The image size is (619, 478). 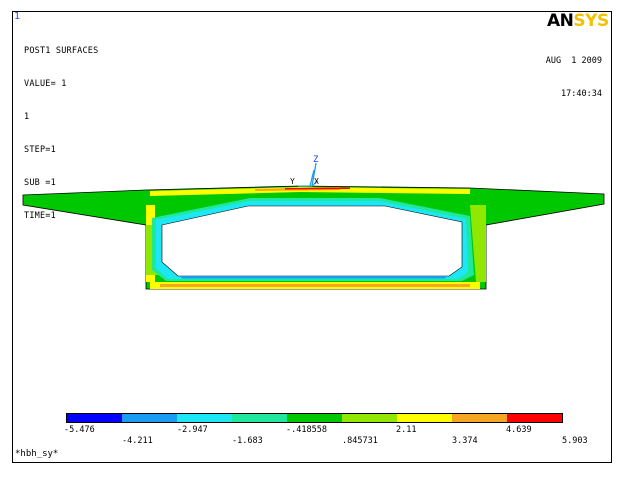 I want to click on axis-z-label: Z, so click(x=316, y=160).